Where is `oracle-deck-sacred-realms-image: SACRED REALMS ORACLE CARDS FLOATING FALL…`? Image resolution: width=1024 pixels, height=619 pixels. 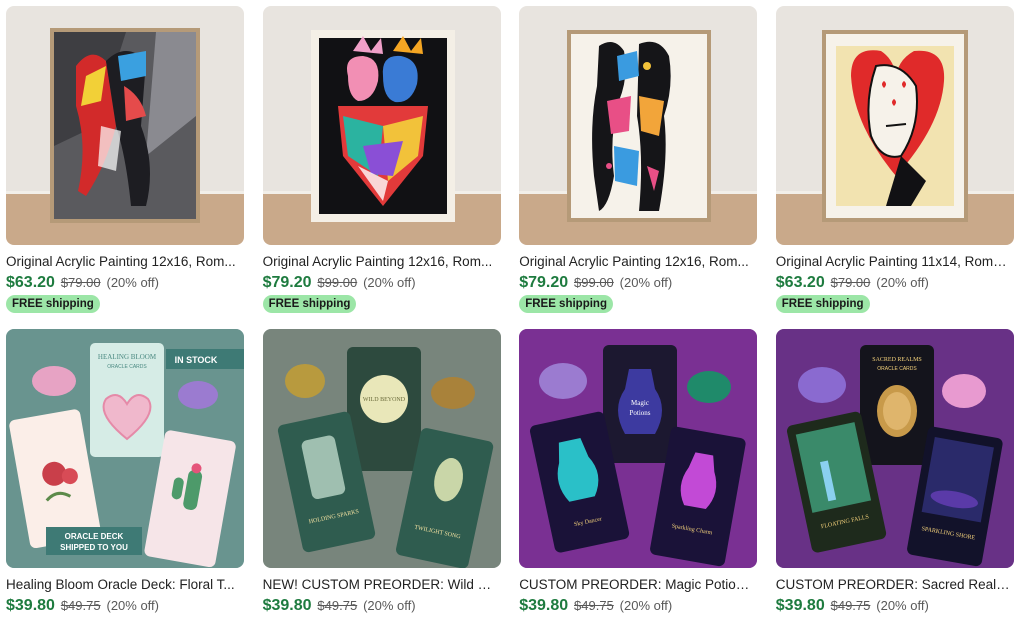
oracle-deck-sacred-realms-image: SACRED REALMS ORACLE CARDS FLOATING FALL… is located at coordinates (894, 448).